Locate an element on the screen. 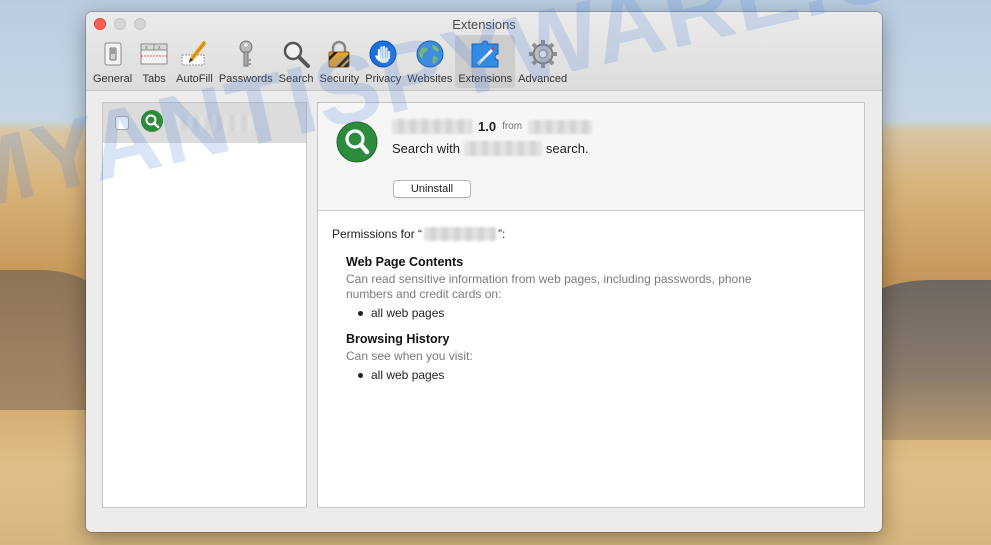 This screenshot has width=991, height=545. extension-title-line: 1.0 from is located at coordinates (492, 126).